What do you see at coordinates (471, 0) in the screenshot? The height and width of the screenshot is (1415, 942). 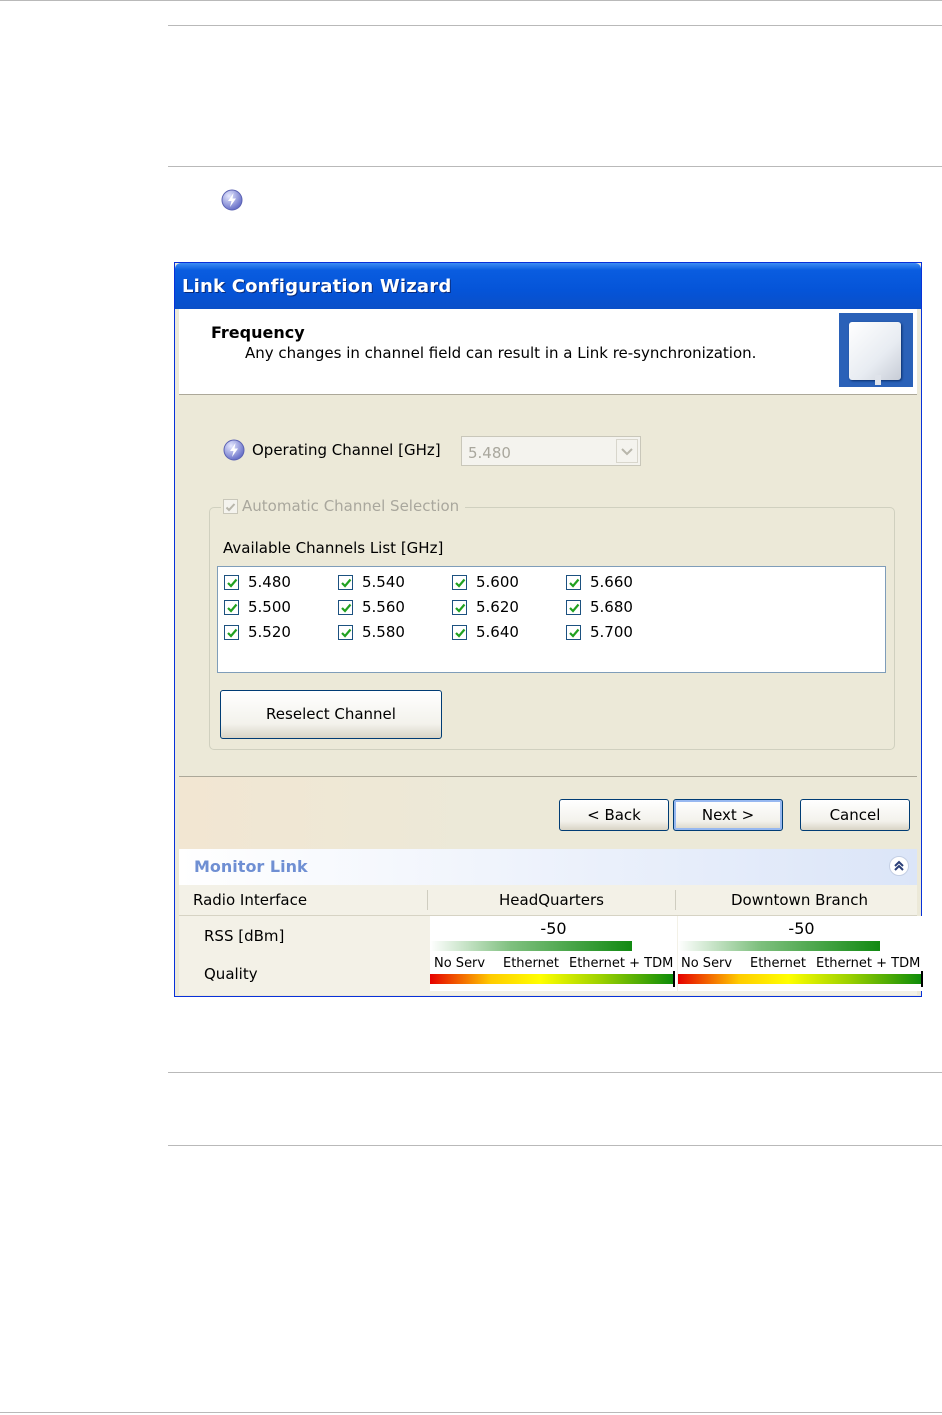 I see `page-top-rule` at bounding box center [471, 0].